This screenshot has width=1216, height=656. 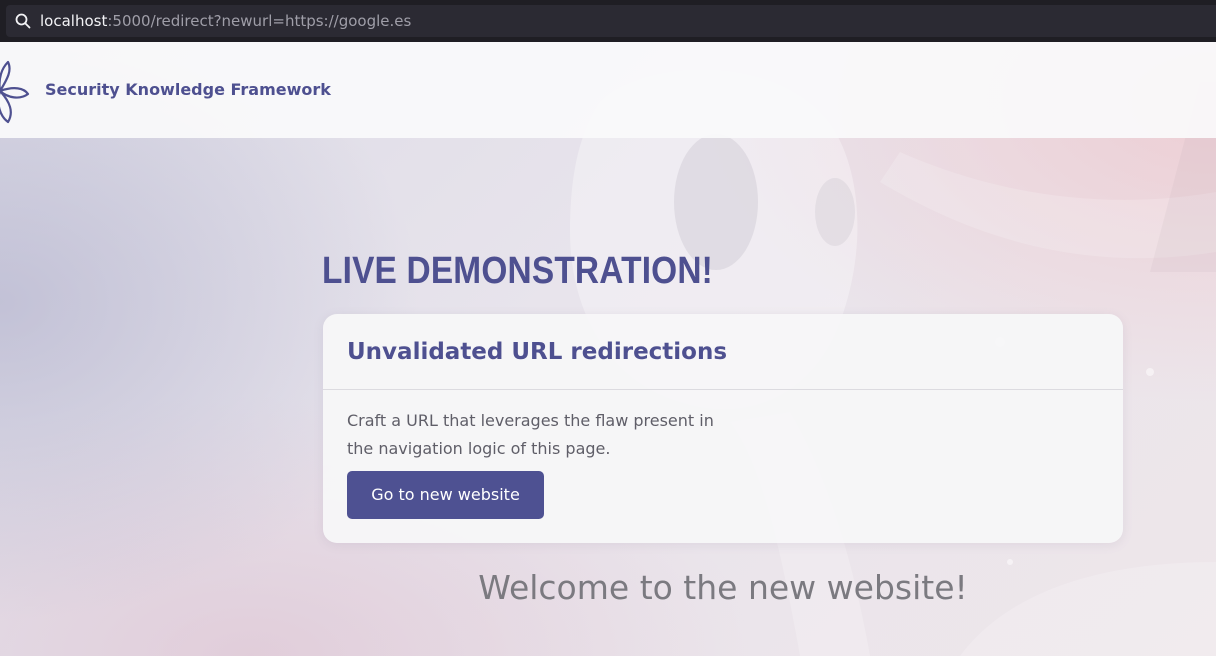 What do you see at coordinates (537, 352) in the screenshot?
I see `card-title: Unvalidated URL redirections` at bounding box center [537, 352].